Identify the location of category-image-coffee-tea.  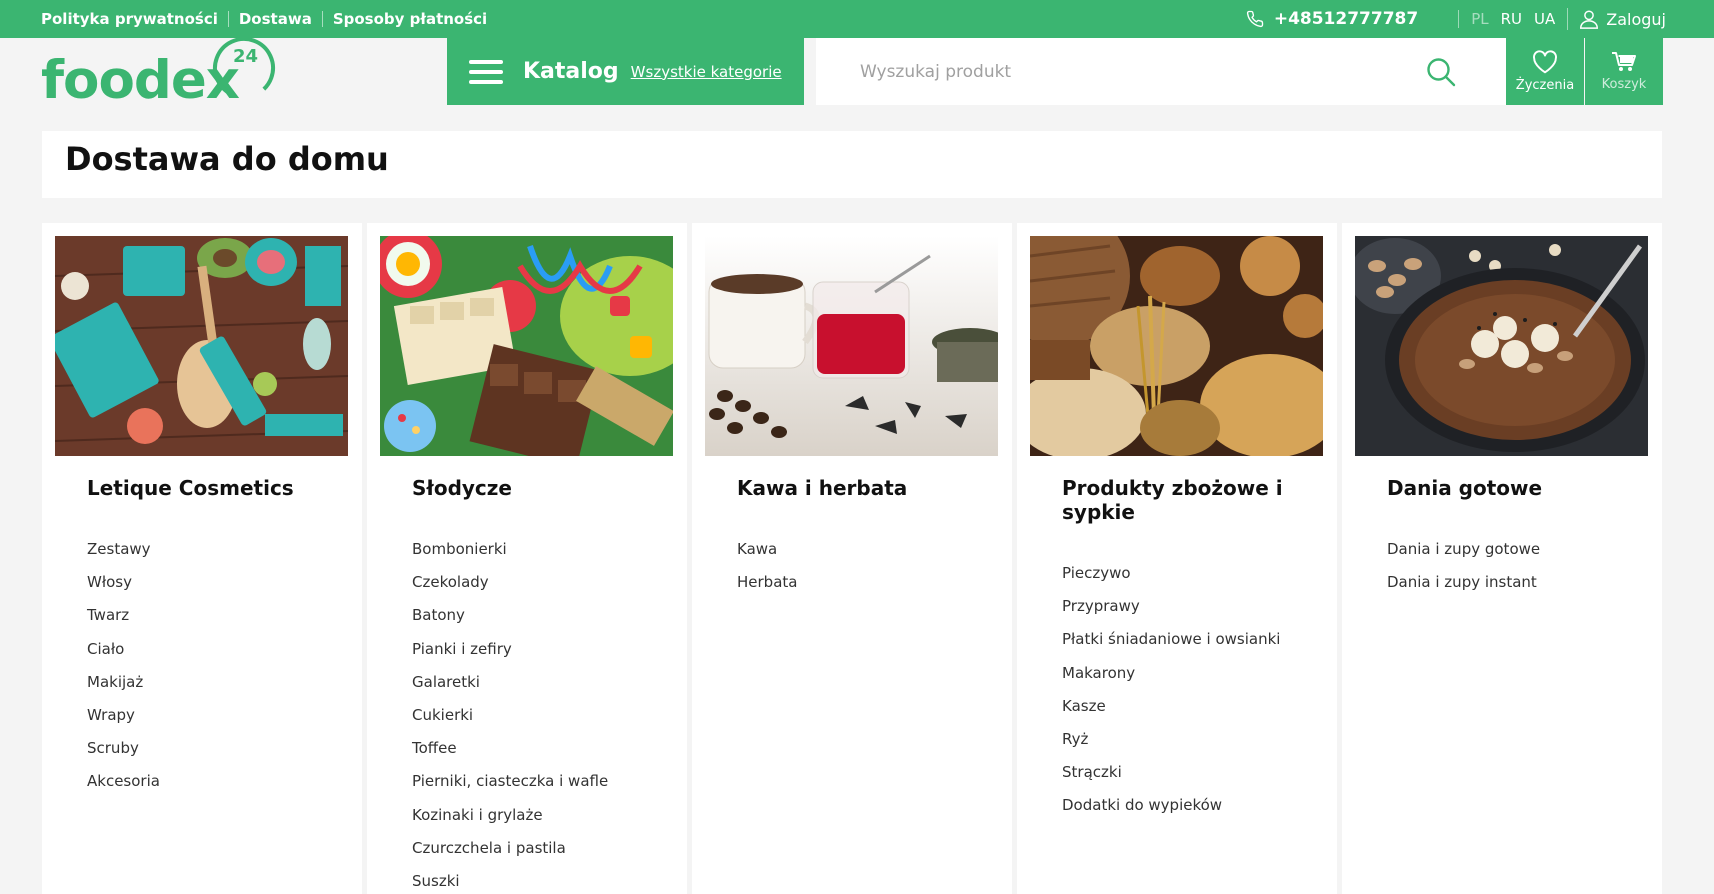
(851, 346).